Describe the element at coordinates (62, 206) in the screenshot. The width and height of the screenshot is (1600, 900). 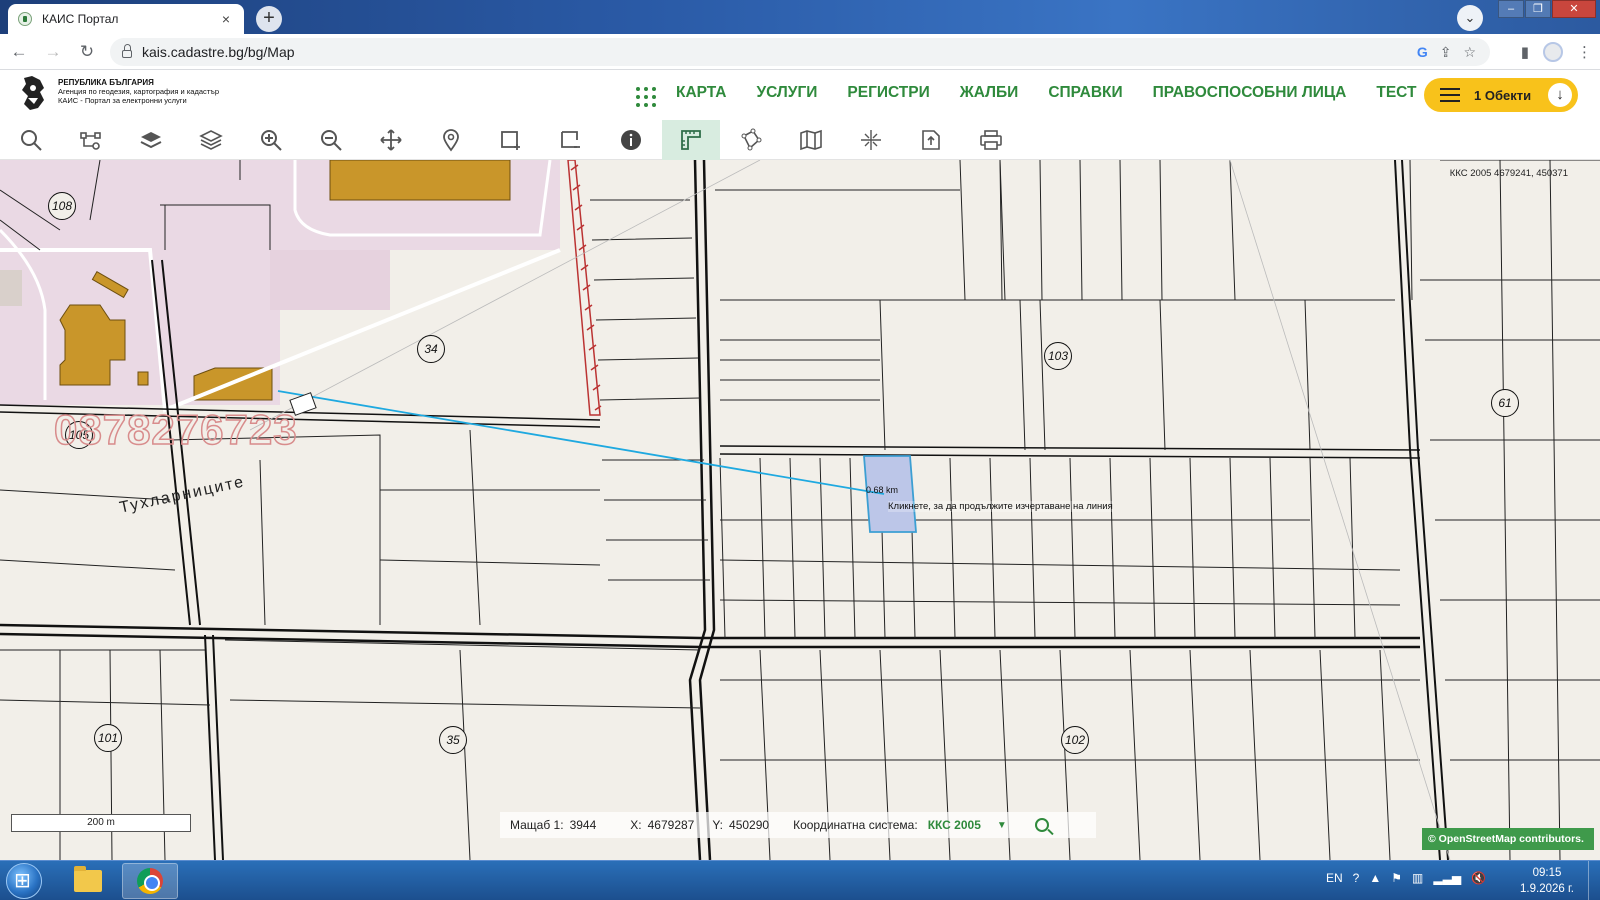
I see `parcel-number-108: 108` at that location.